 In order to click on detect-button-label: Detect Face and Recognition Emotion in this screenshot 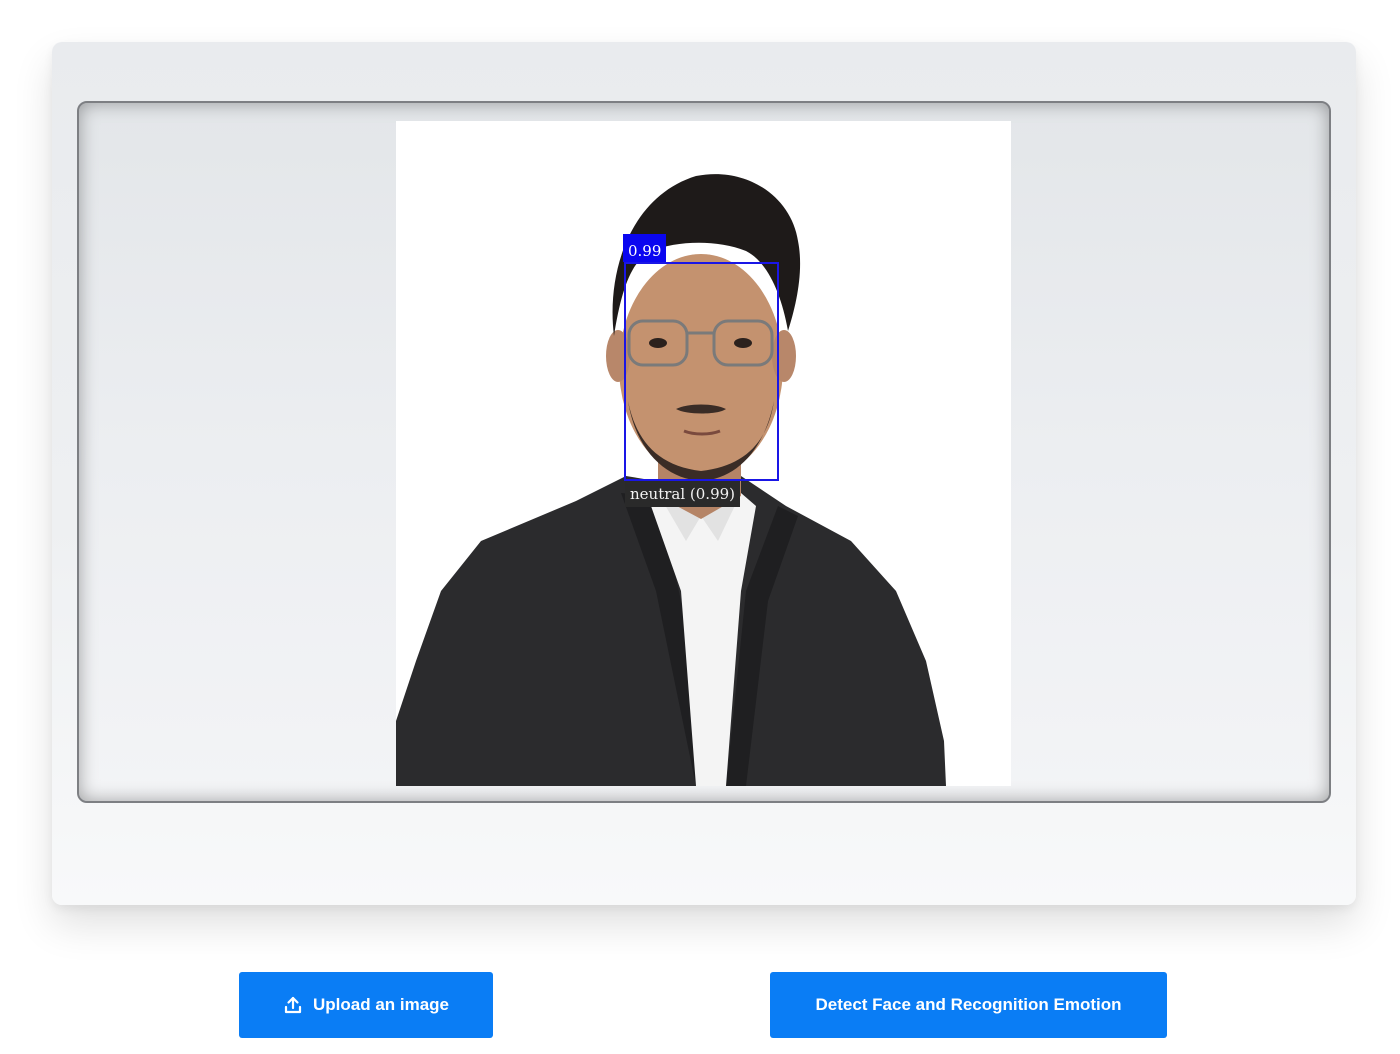, I will do `click(968, 1004)`.